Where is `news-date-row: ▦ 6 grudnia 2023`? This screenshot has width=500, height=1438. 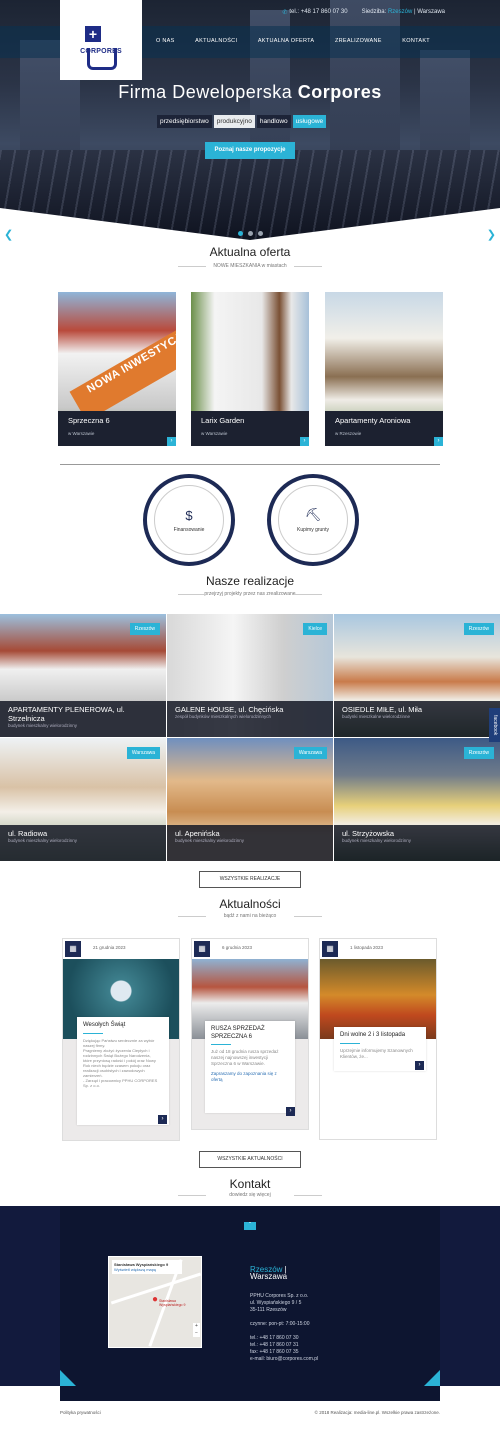
news-date-row: ▦ 6 grudnia 2023 is located at coordinates (250, 949).